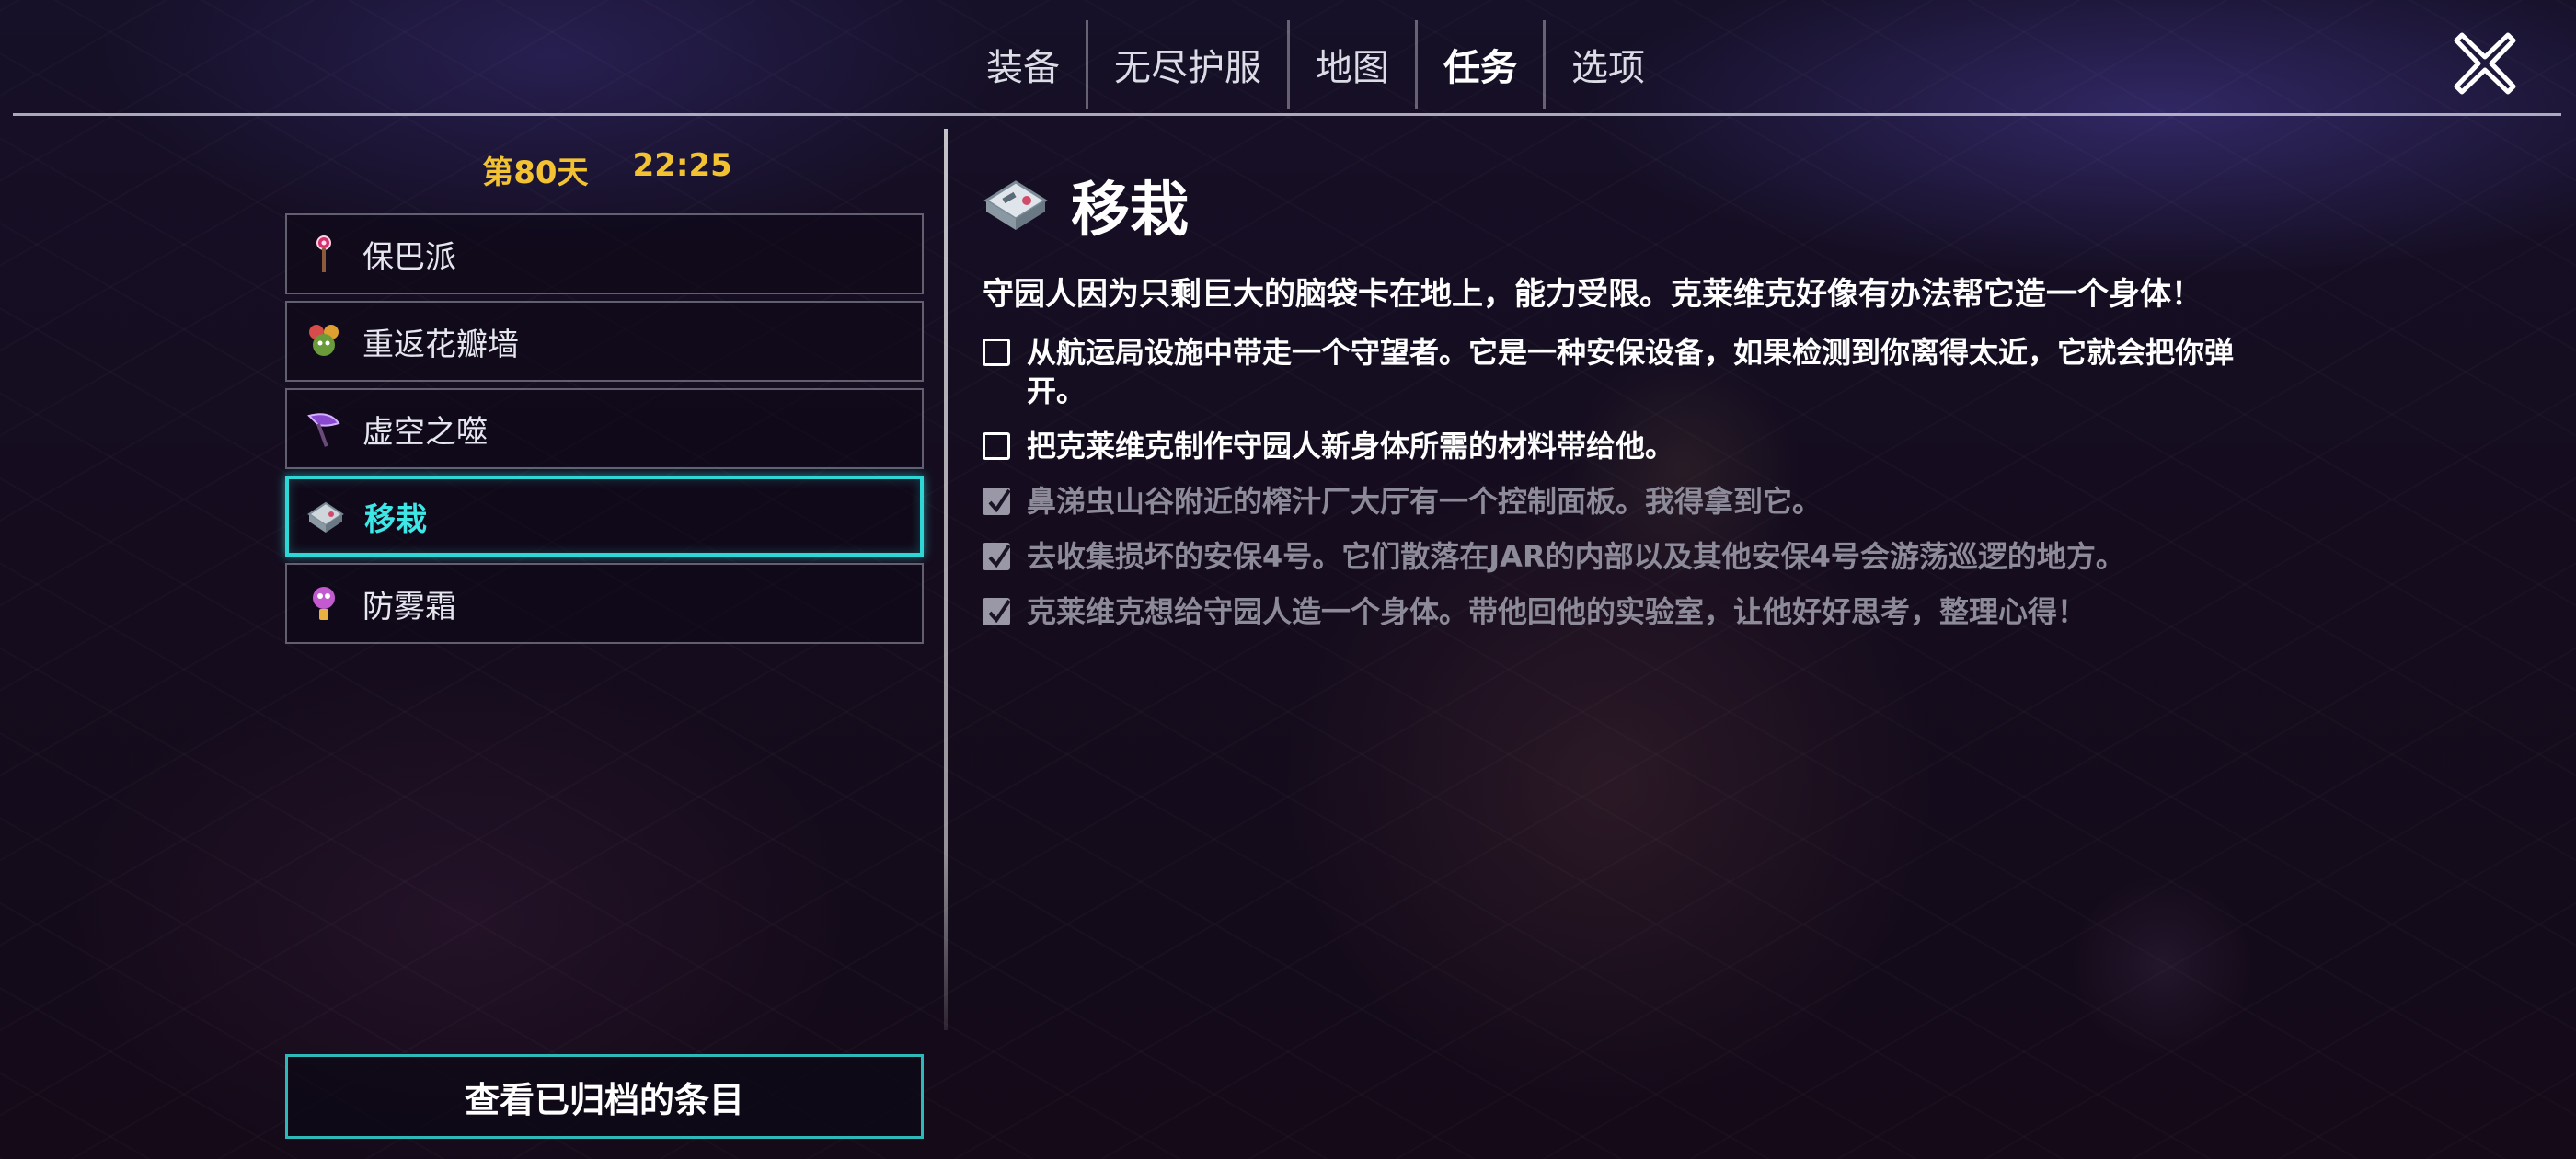  What do you see at coordinates (395, 519) in the screenshot?
I see `quest-label: 移栽` at bounding box center [395, 519].